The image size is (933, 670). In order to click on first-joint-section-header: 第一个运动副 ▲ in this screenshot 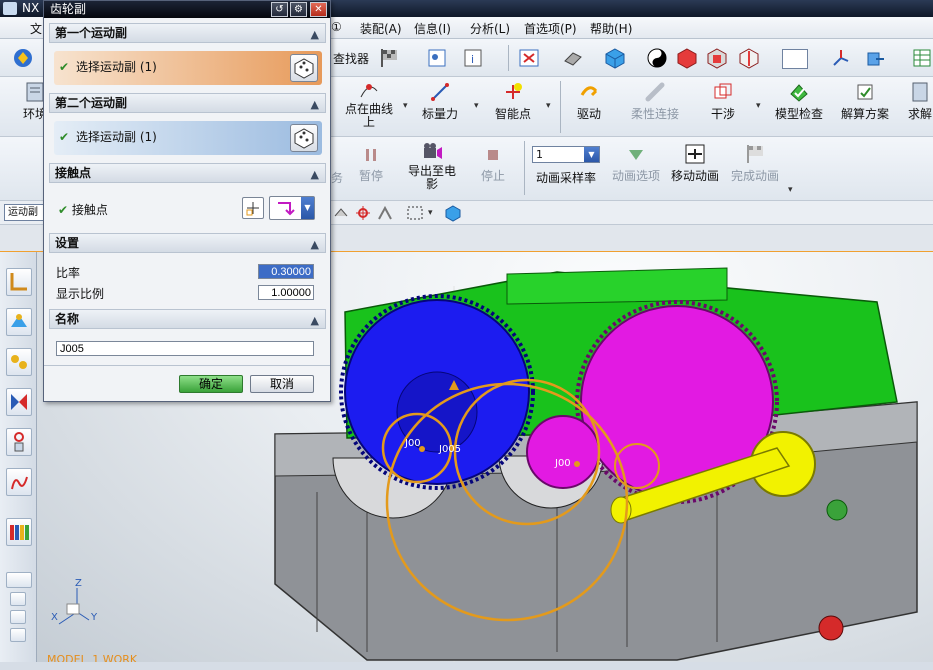, I will do `click(187, 33)`.